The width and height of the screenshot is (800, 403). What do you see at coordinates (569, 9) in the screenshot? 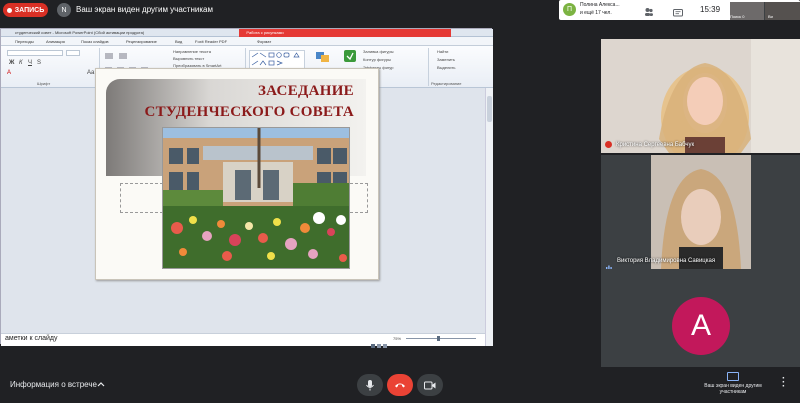
I see `notification-avatar: П` at bounding box center [569, 9].